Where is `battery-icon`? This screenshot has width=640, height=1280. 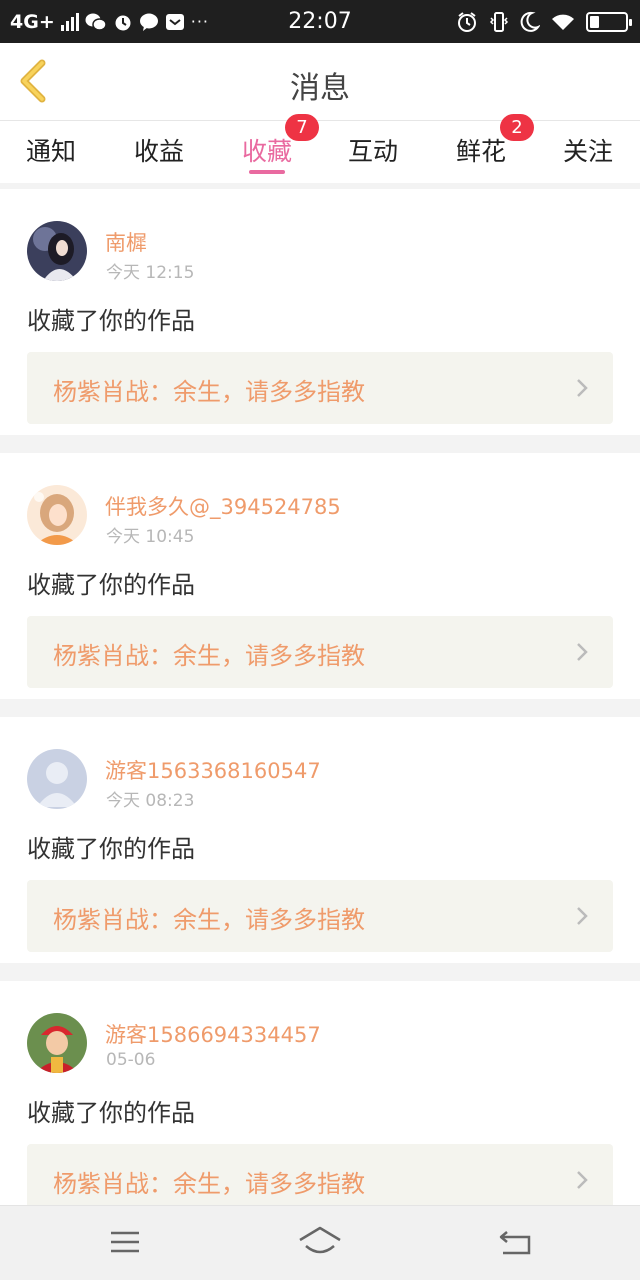
battery-icon is located at coordinates (609, 21).